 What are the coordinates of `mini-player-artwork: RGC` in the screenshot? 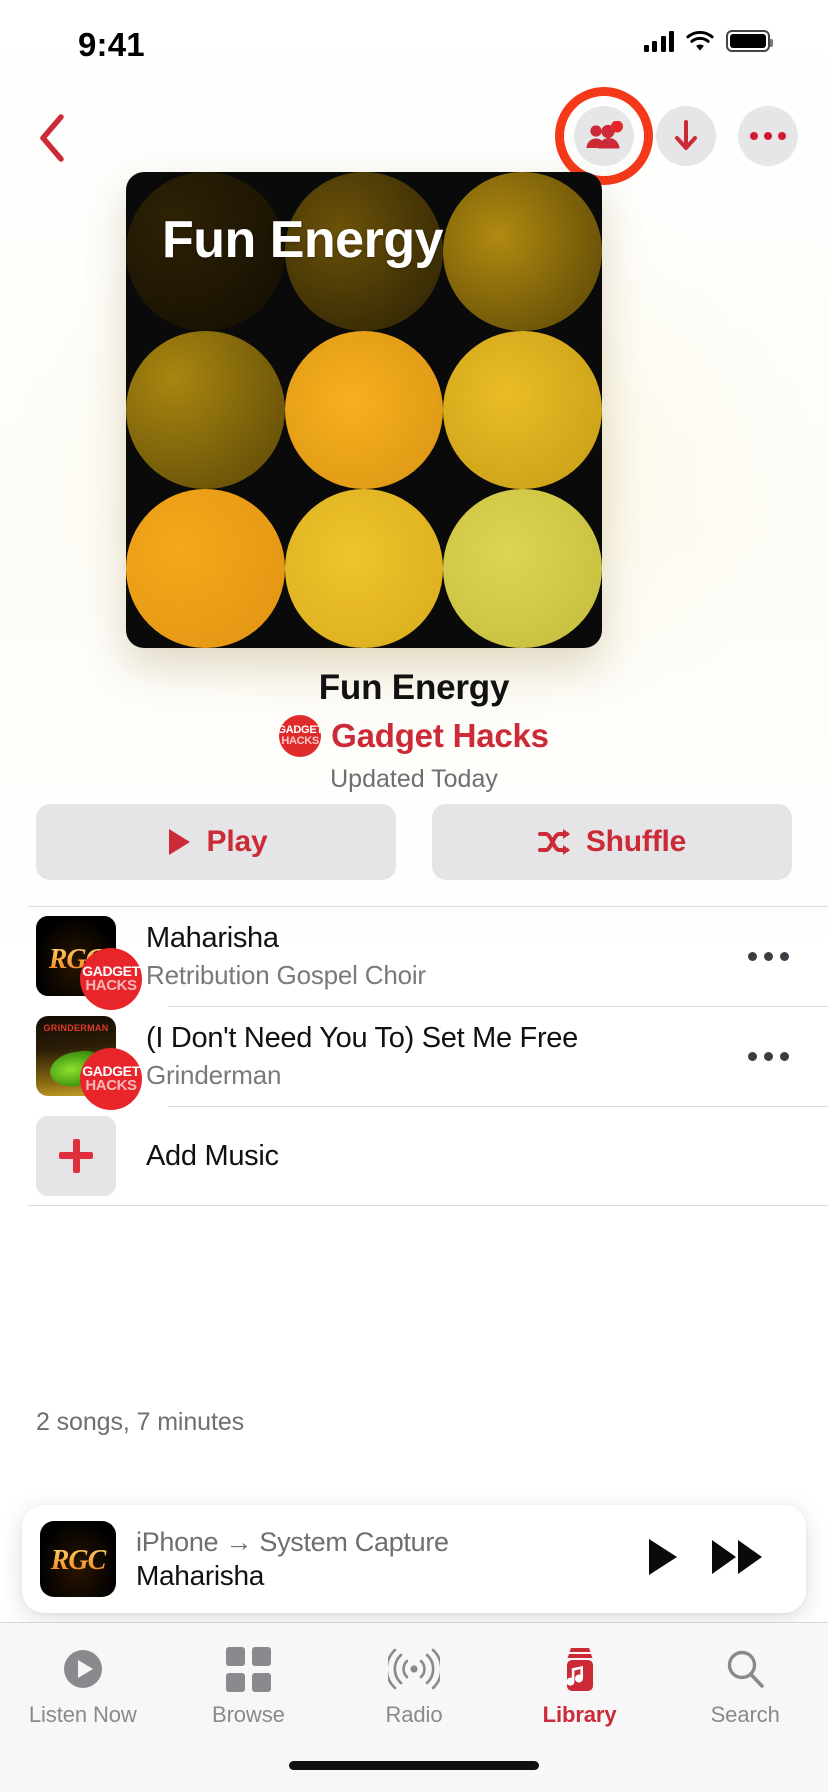 It's located at (78, 1559).